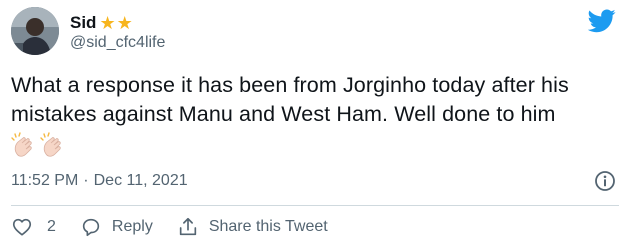  I want to click on reply-button: Reply, so click(116, 227).